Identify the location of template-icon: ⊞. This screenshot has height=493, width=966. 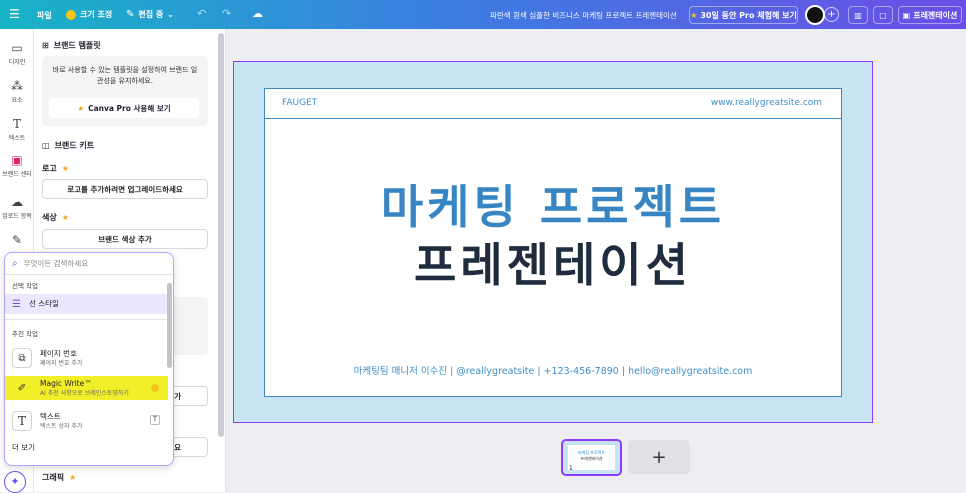
(45, 45).